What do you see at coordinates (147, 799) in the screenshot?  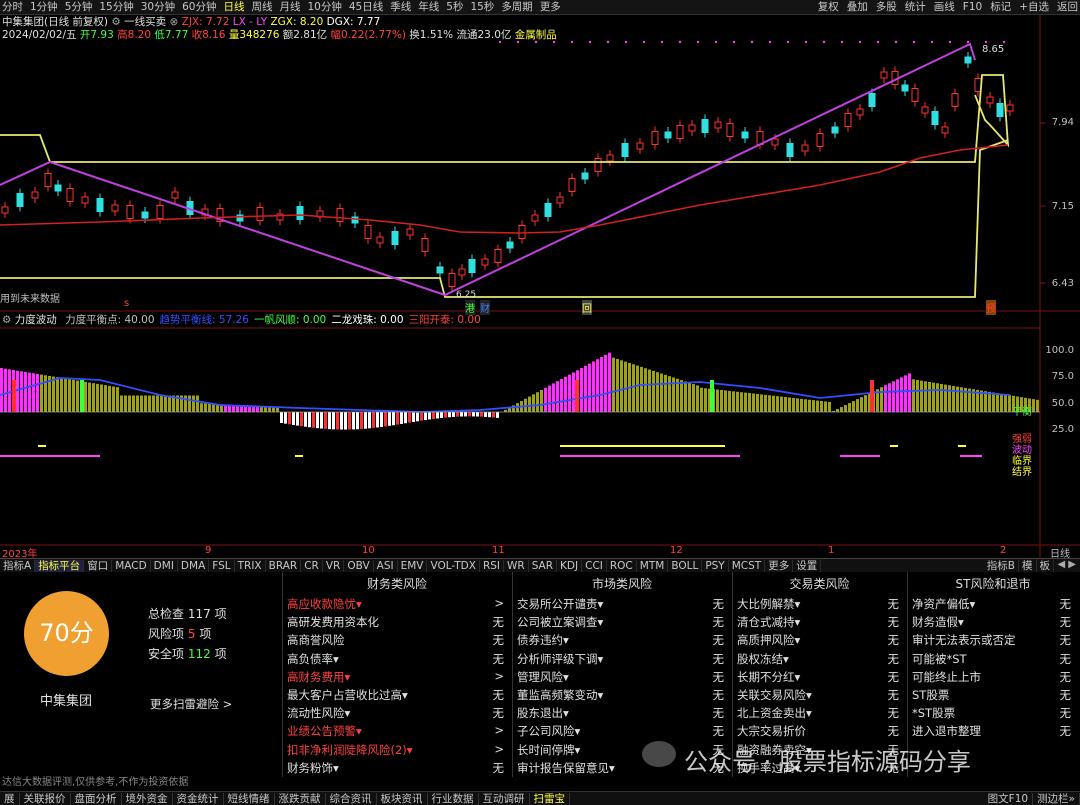 I see `statusbar-item: 境外资金` at bounding box center [147, 799].